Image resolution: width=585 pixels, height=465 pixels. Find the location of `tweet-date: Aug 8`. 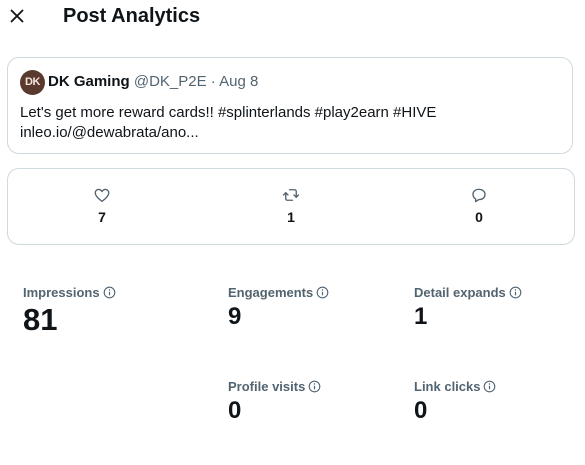

tweet-date: Aug 8 is located at coordinates (238, 81).